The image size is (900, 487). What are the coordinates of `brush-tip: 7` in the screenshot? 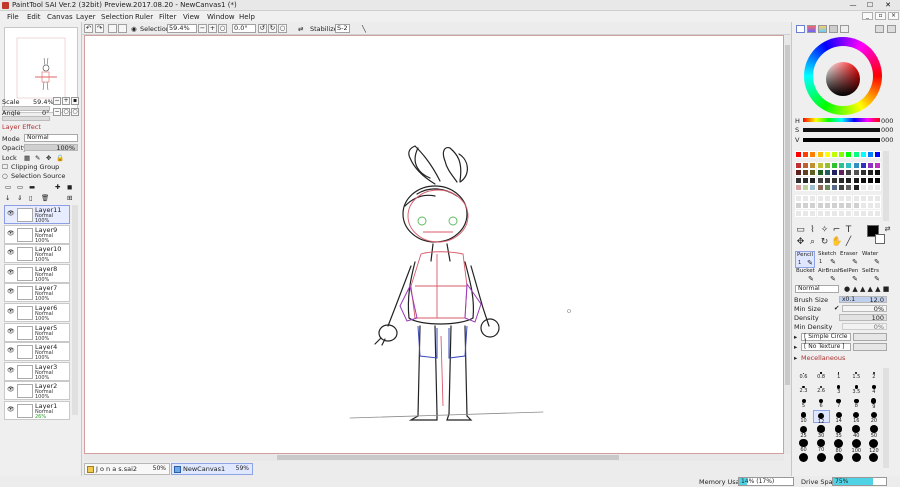 It's located at (838, 402).